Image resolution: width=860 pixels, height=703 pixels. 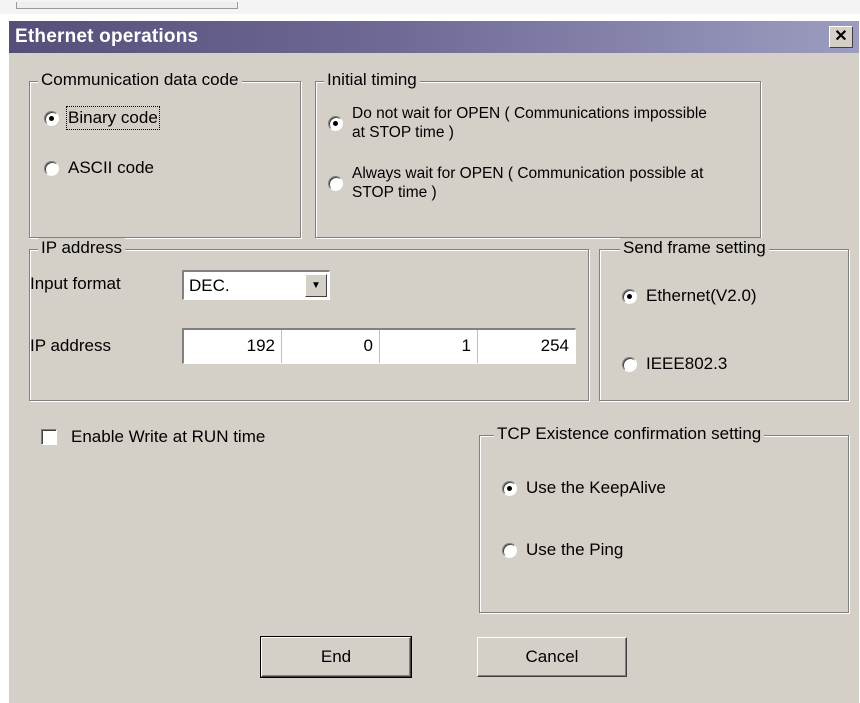 I want to click on ip-octet-1: 192, so click(x=233, y=346).